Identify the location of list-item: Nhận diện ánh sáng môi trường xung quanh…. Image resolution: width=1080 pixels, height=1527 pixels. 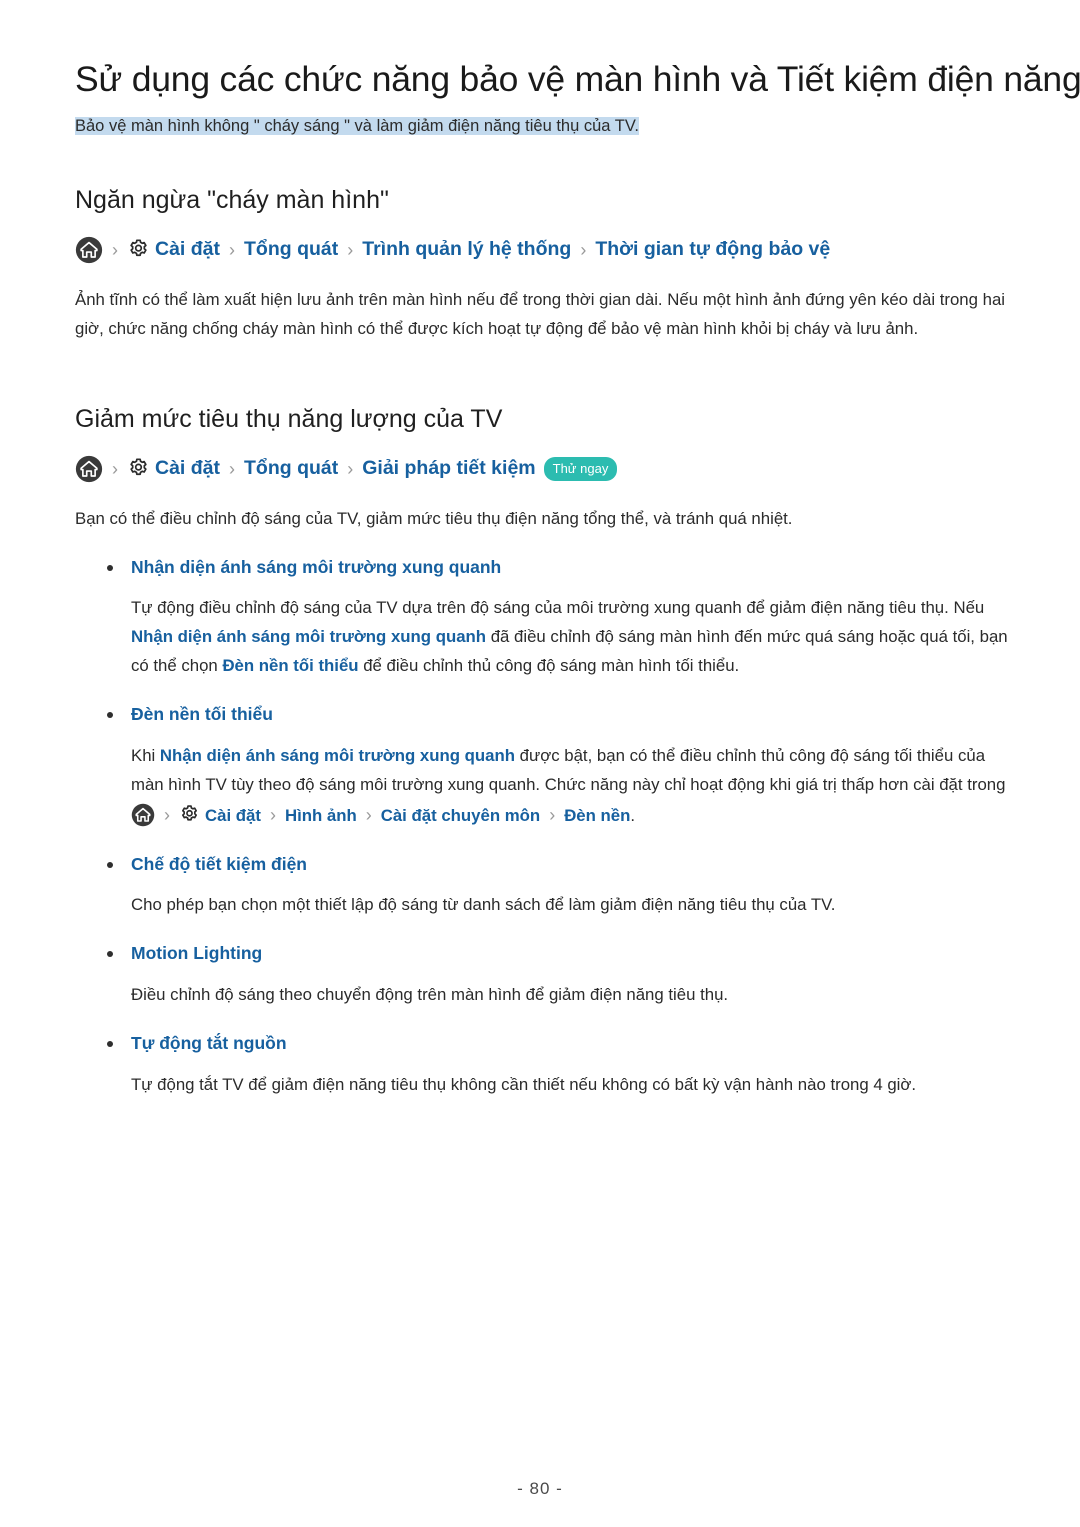
(547, 618).